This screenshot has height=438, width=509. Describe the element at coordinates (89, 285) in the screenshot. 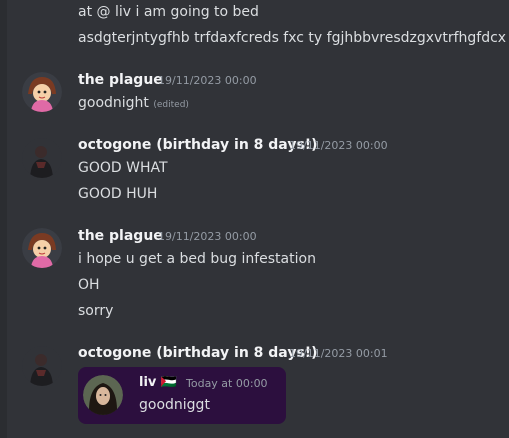

I see `message-line: OH` at that location.